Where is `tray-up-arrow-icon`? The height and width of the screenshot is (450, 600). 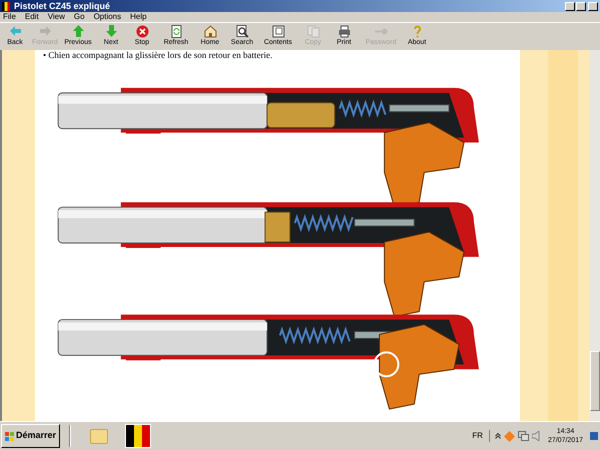 tray-up-arrow-icon is located at coordinates (497, 436).